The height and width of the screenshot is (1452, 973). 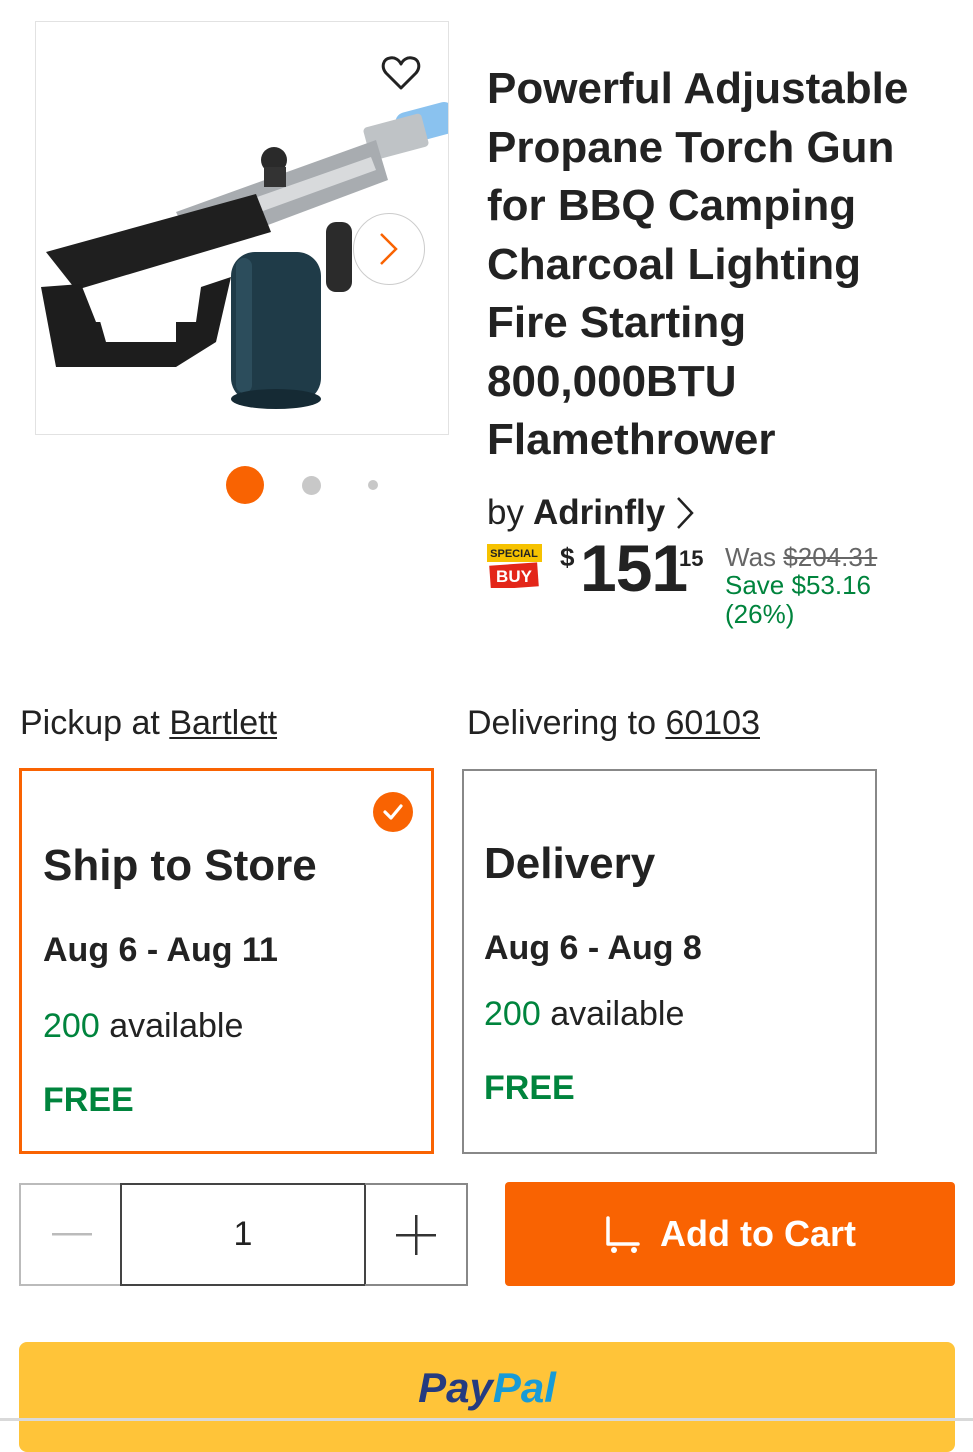 I want to click on pickup-location: Pickup at Bartlett, so click(x=149, y=723).